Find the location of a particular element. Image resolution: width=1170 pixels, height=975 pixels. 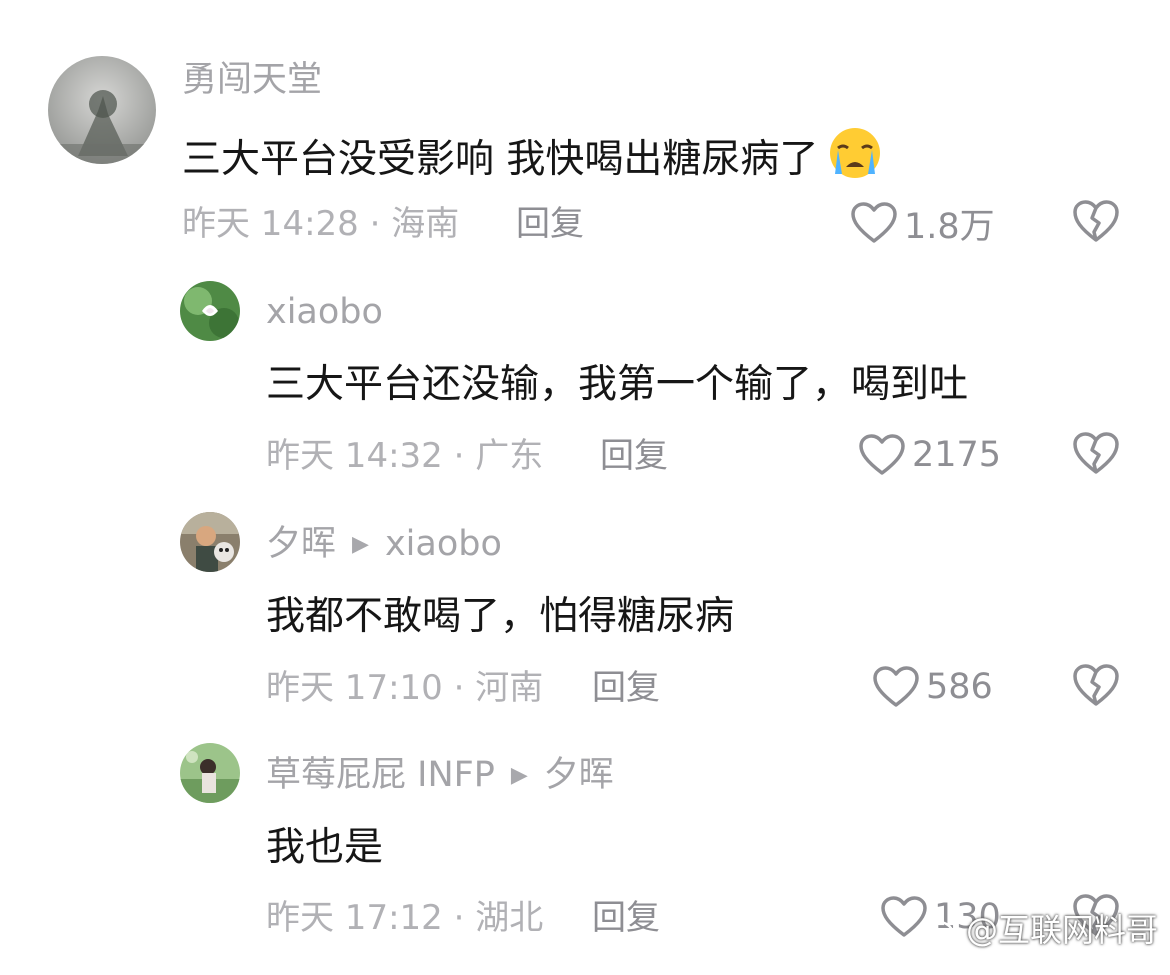

comment-text-content: 三大平台没受影响 我快喝出糖尿病了 is located at coordinates (500, 159).